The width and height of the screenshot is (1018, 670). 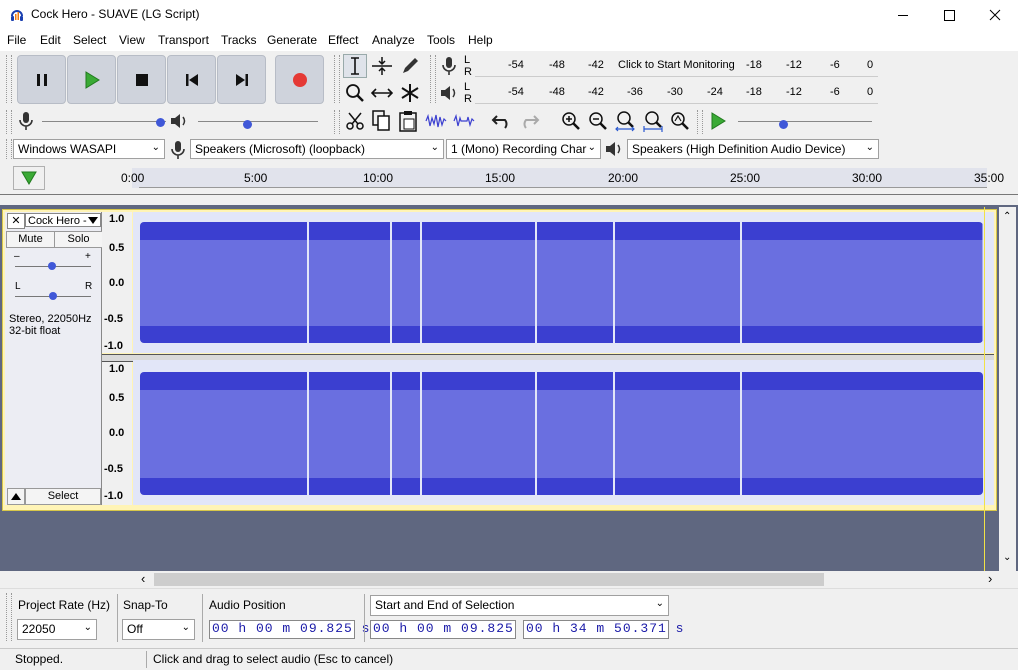 What do you see at coordinates (133, 178) in the screenshot?
I see `ruler-tick-label: 0:00` at bounding box center [133, 178].